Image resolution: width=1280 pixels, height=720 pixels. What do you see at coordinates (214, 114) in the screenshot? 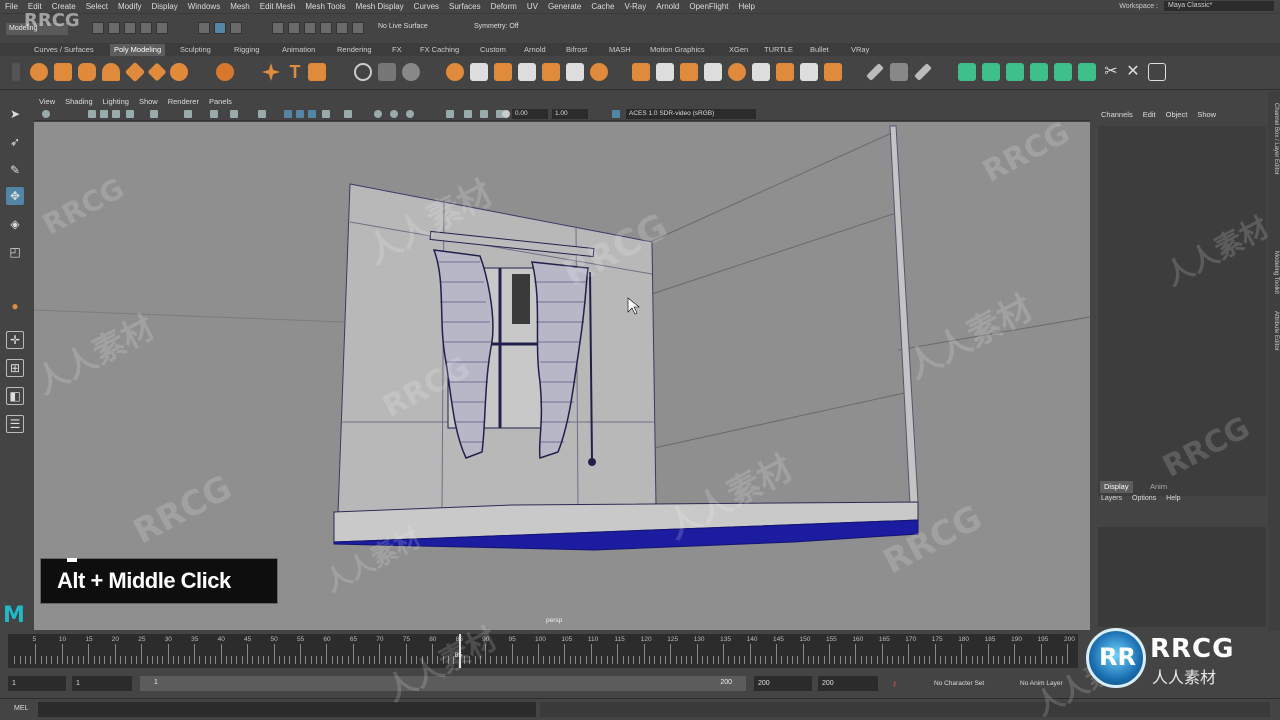
I see `field-chart-icon` at bounding box center [214, 114].